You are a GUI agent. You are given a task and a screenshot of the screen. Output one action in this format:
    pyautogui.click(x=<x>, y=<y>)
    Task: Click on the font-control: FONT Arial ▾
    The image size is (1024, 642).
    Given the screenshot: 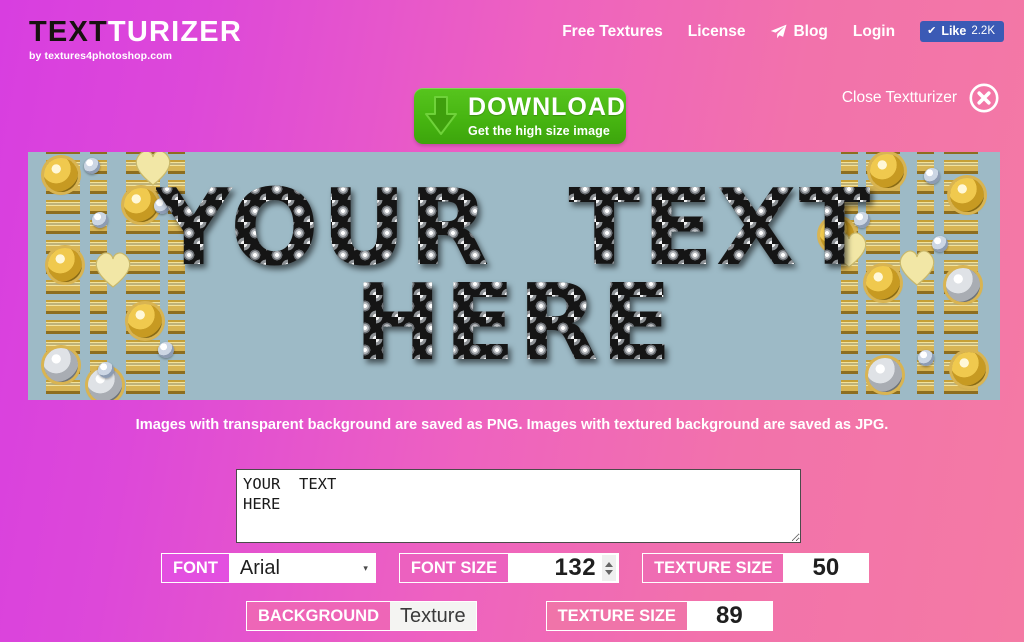 What is the action you would take?
    pyautogui.click(x=268, y=568)
    